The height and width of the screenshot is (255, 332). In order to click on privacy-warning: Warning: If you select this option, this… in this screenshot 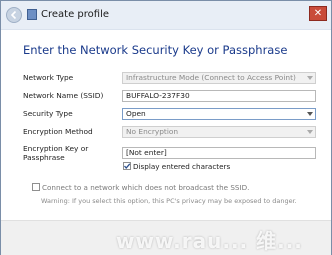, I will do `click(169, 201)`.